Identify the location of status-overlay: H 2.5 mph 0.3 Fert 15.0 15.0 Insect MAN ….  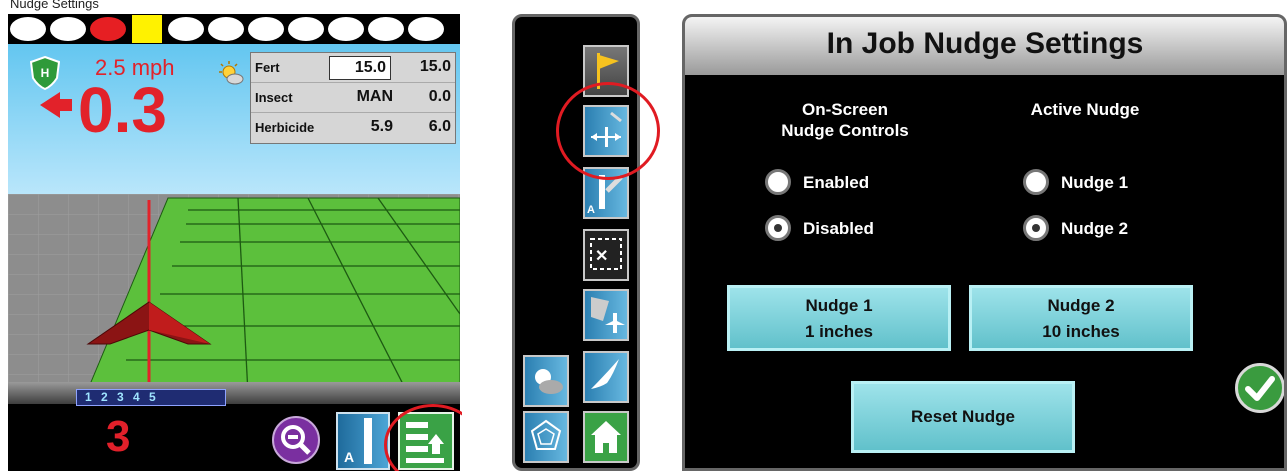
(234, 119).